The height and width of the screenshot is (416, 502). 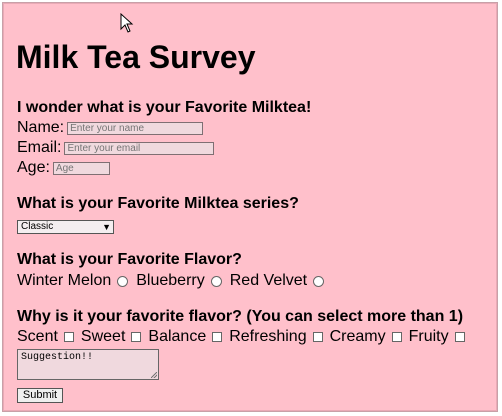 What do you see at coordinates (268, 280) in the screenshot?
I see `flavor-label-red-velvet: Red Velvet` at bounding box center [268, 280].